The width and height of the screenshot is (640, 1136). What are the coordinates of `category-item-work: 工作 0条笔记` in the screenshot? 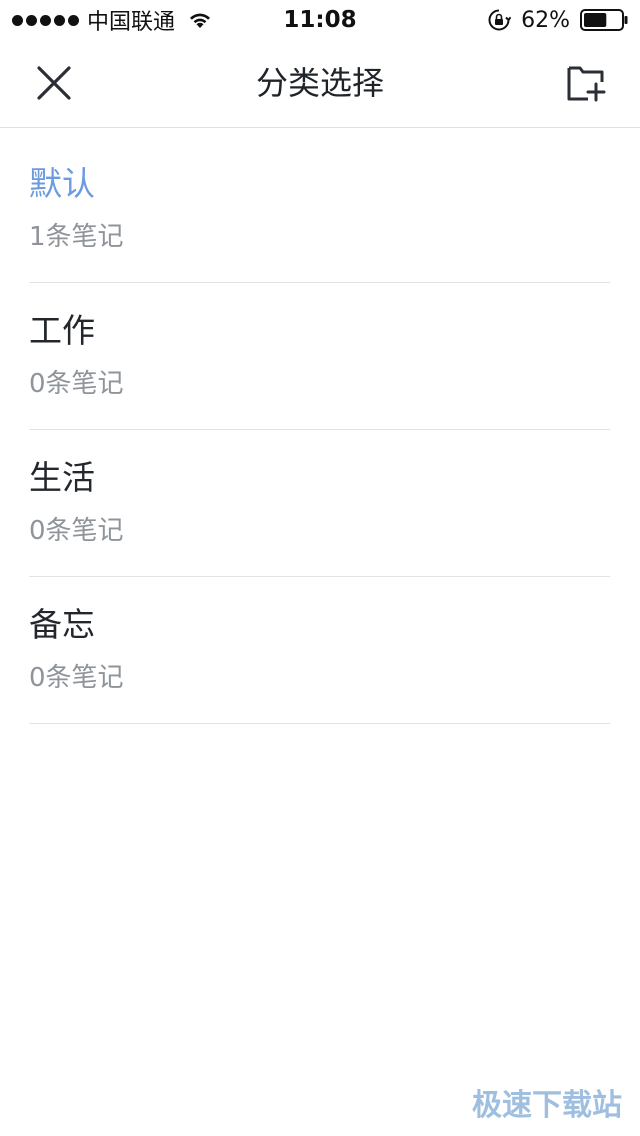 It's located at (319, 356).